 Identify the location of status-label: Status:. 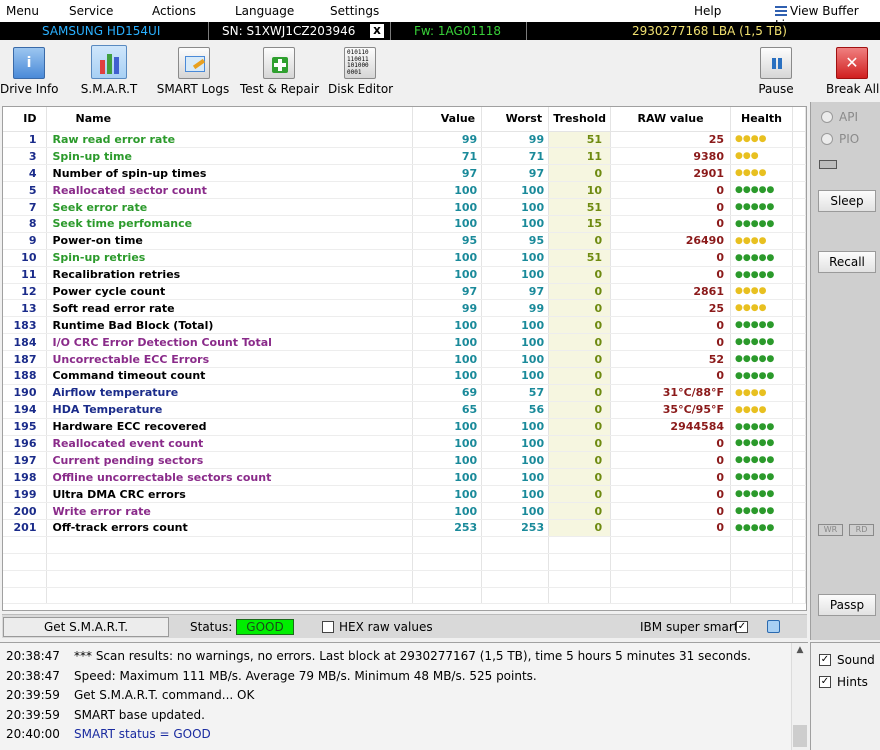
(211, 627).